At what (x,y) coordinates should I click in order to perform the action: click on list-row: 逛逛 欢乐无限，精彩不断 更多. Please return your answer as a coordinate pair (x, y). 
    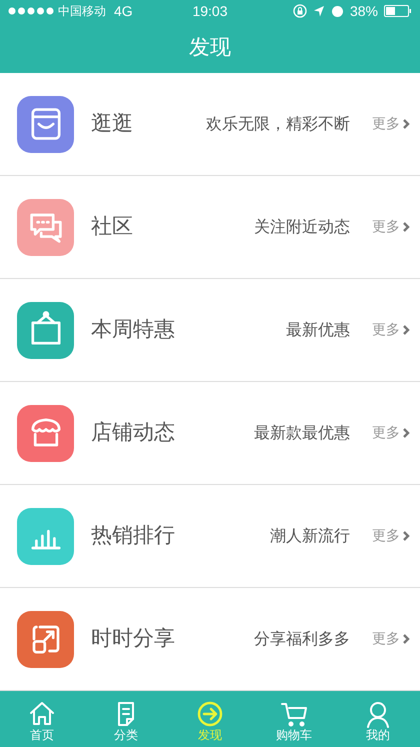
    Looking at the image, I should click on (210, 124).